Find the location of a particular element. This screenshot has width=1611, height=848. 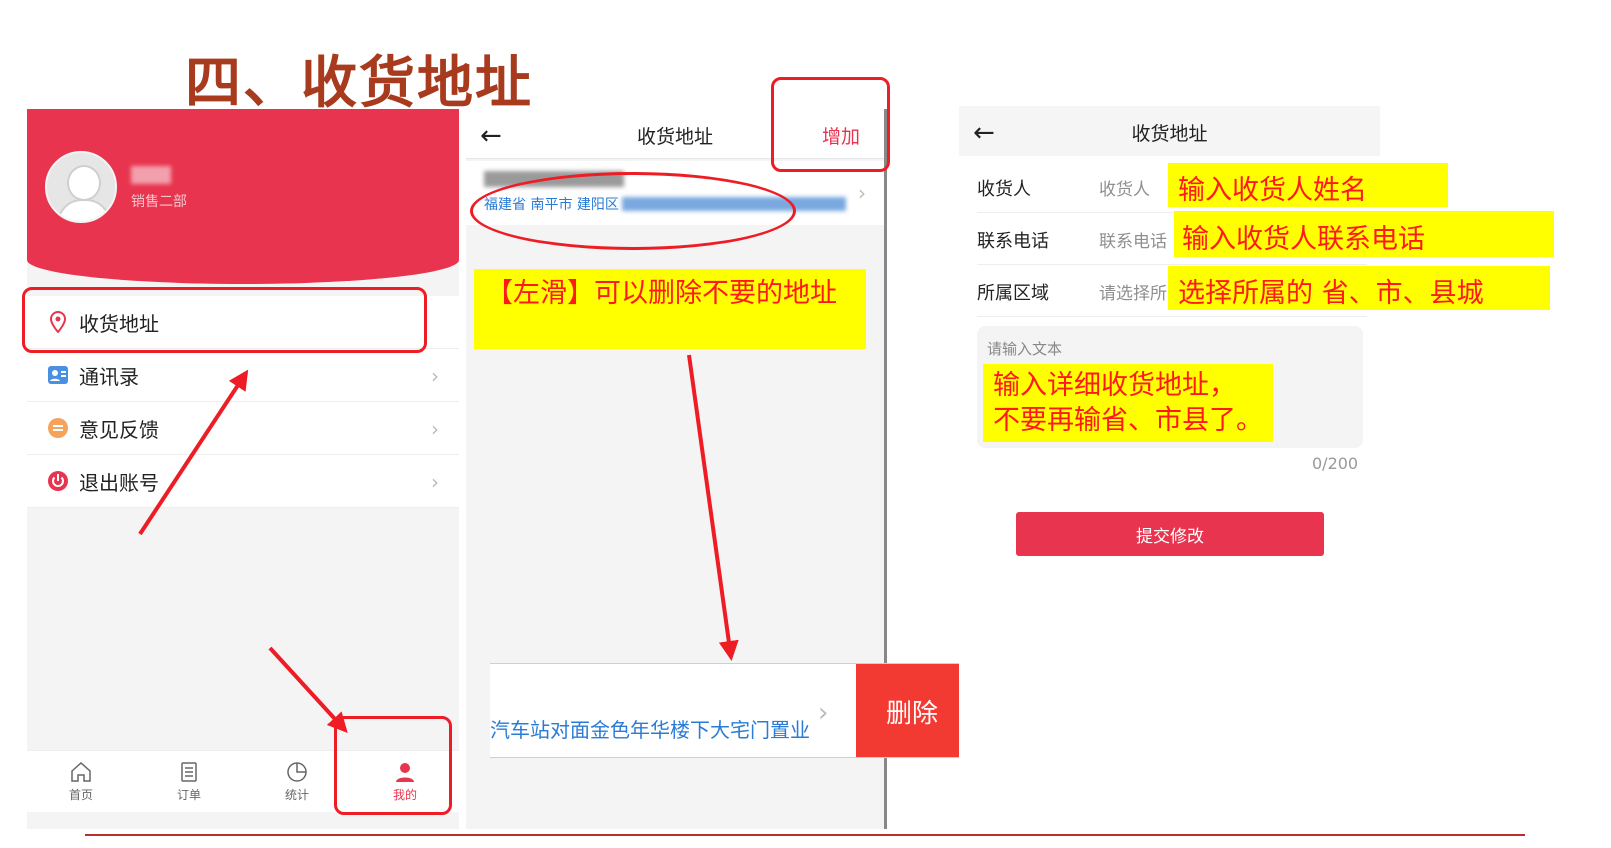

home-icon is located at coordinates (81, 771).